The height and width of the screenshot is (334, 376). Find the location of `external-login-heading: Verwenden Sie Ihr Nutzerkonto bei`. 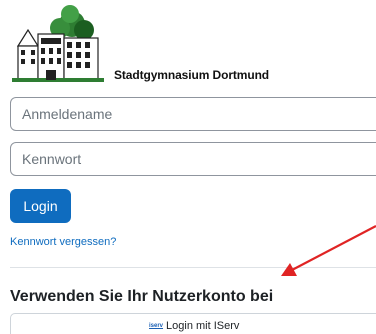

external-login-heading: Verwenden Sie Ihr Nutzerkonto bei is located at coordinates (142, 296).